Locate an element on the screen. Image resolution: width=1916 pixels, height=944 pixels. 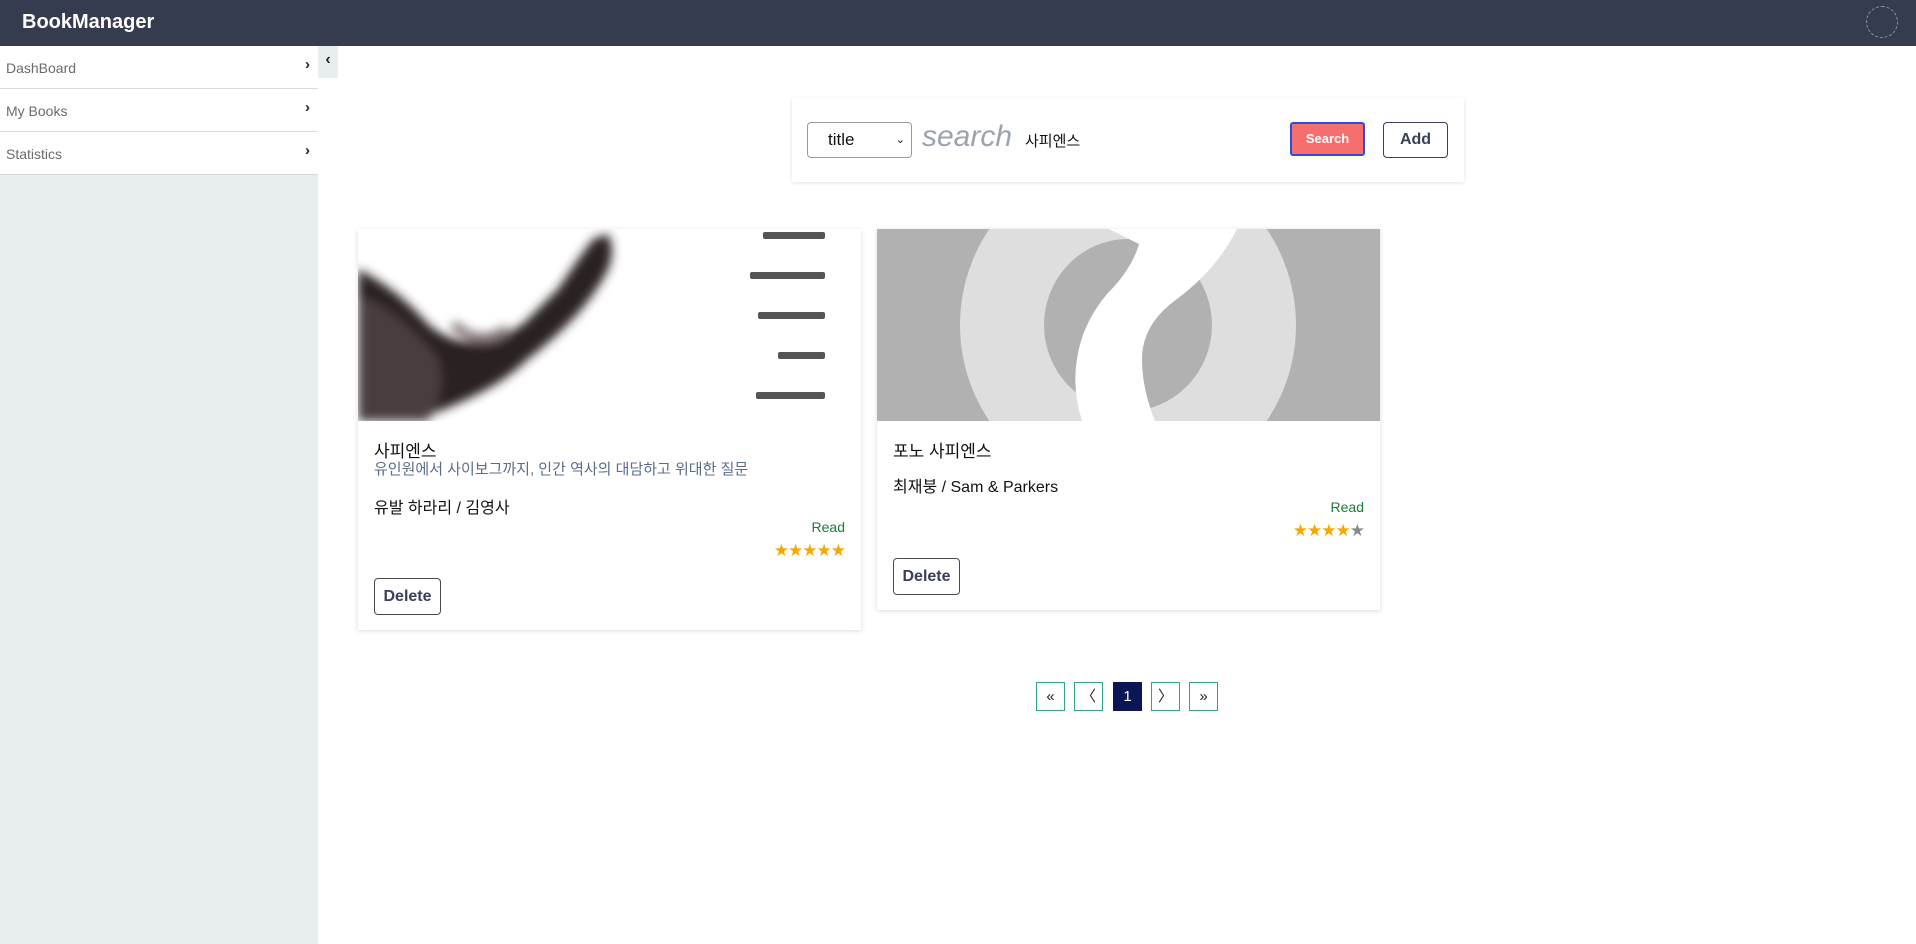
add-button: Add is located at coordinates (1415, 140).